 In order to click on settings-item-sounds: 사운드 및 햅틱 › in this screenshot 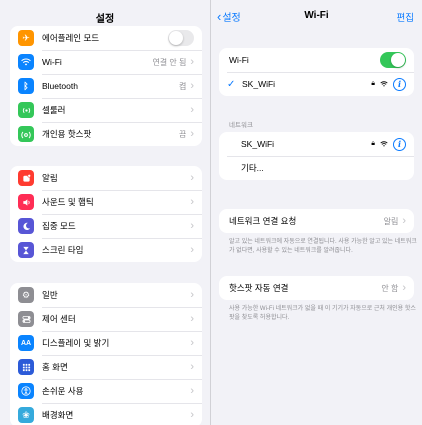, I will do `click(106, 202)`.